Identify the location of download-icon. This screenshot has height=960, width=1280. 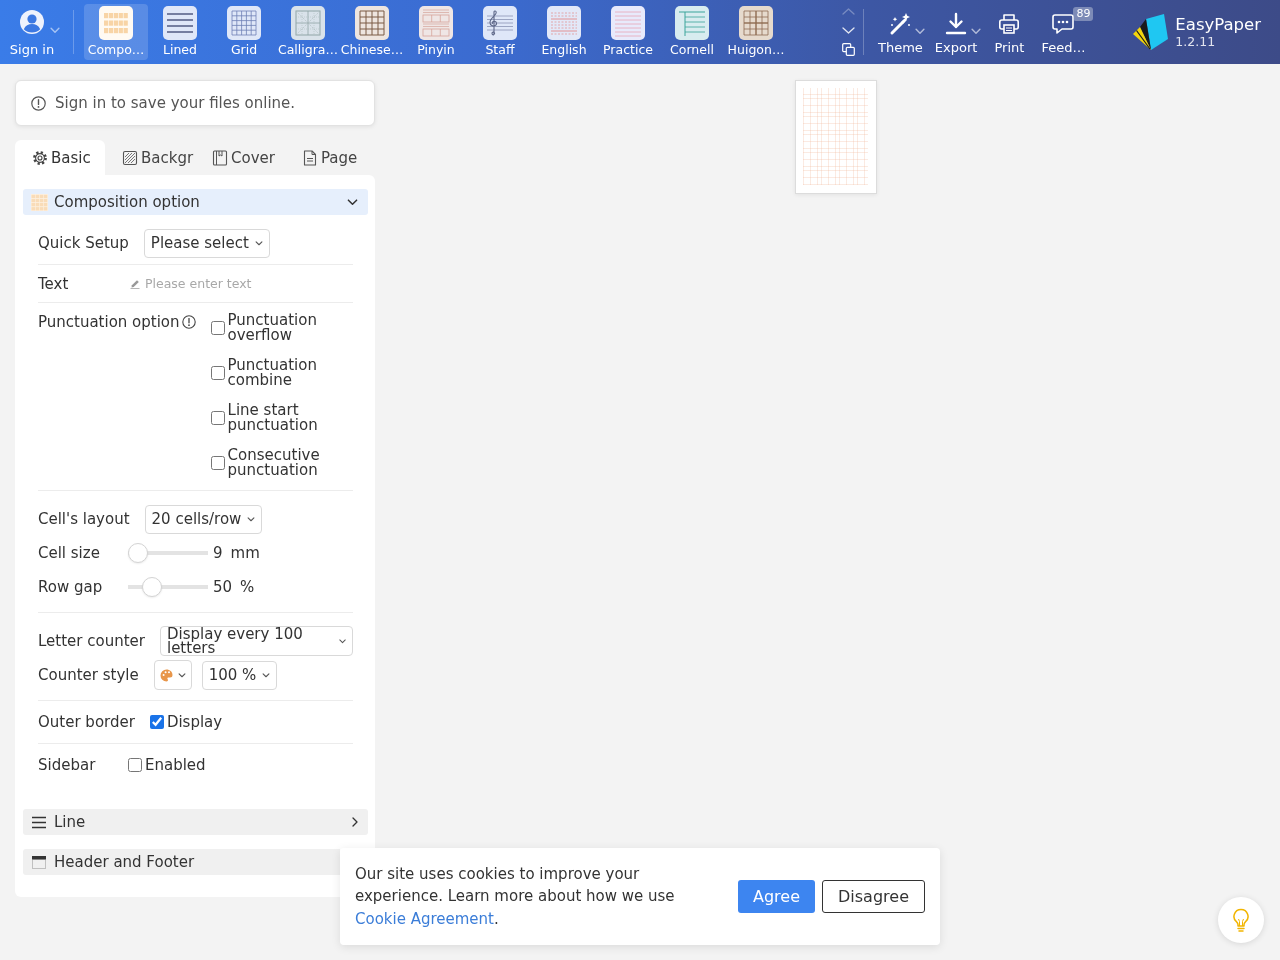
(956, 24).